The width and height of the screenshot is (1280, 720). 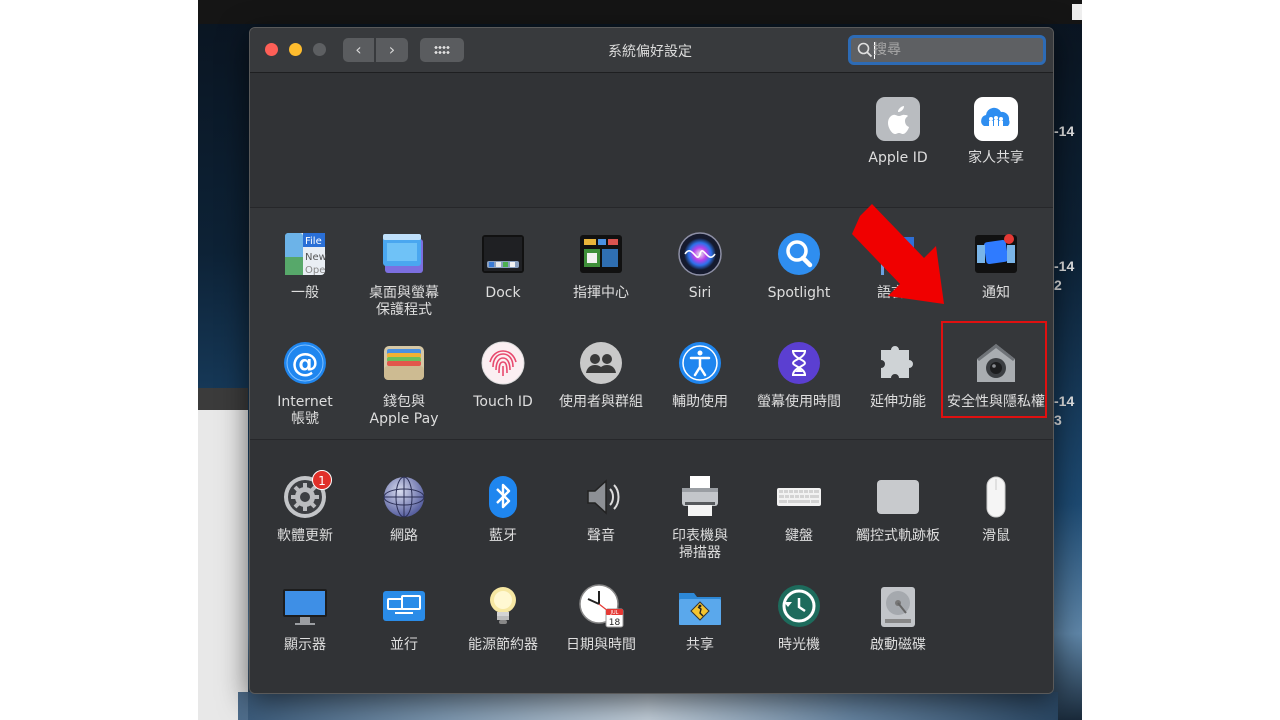 I want to click on startup-disk-icon, so click(x=898, y=606).